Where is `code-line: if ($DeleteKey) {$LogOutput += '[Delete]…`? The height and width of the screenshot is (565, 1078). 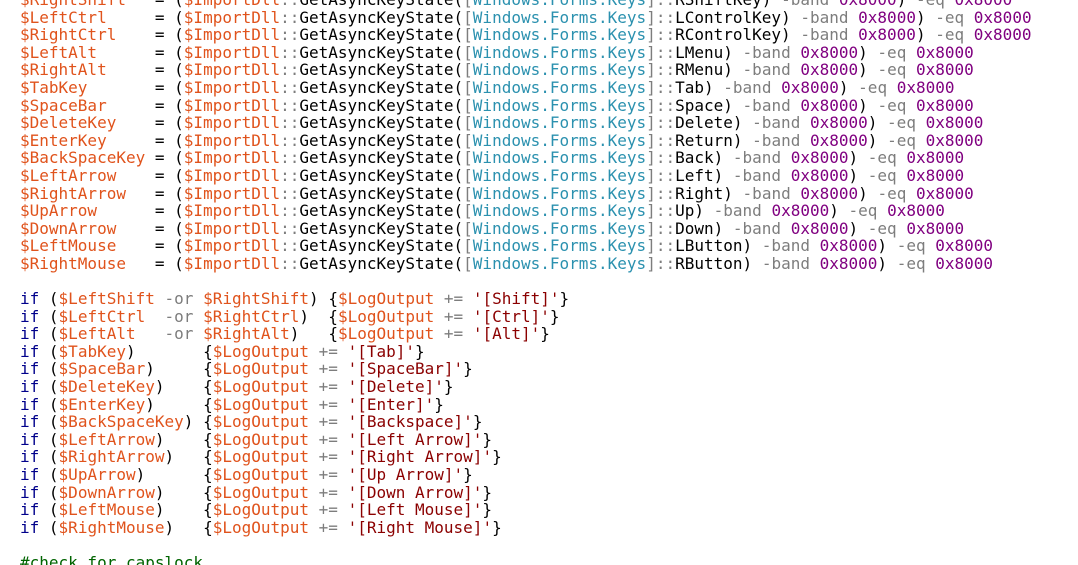
code-line: if ($DeleteKey) {$LogOutput += '[Delete]… is located at coordinates (549, 387).